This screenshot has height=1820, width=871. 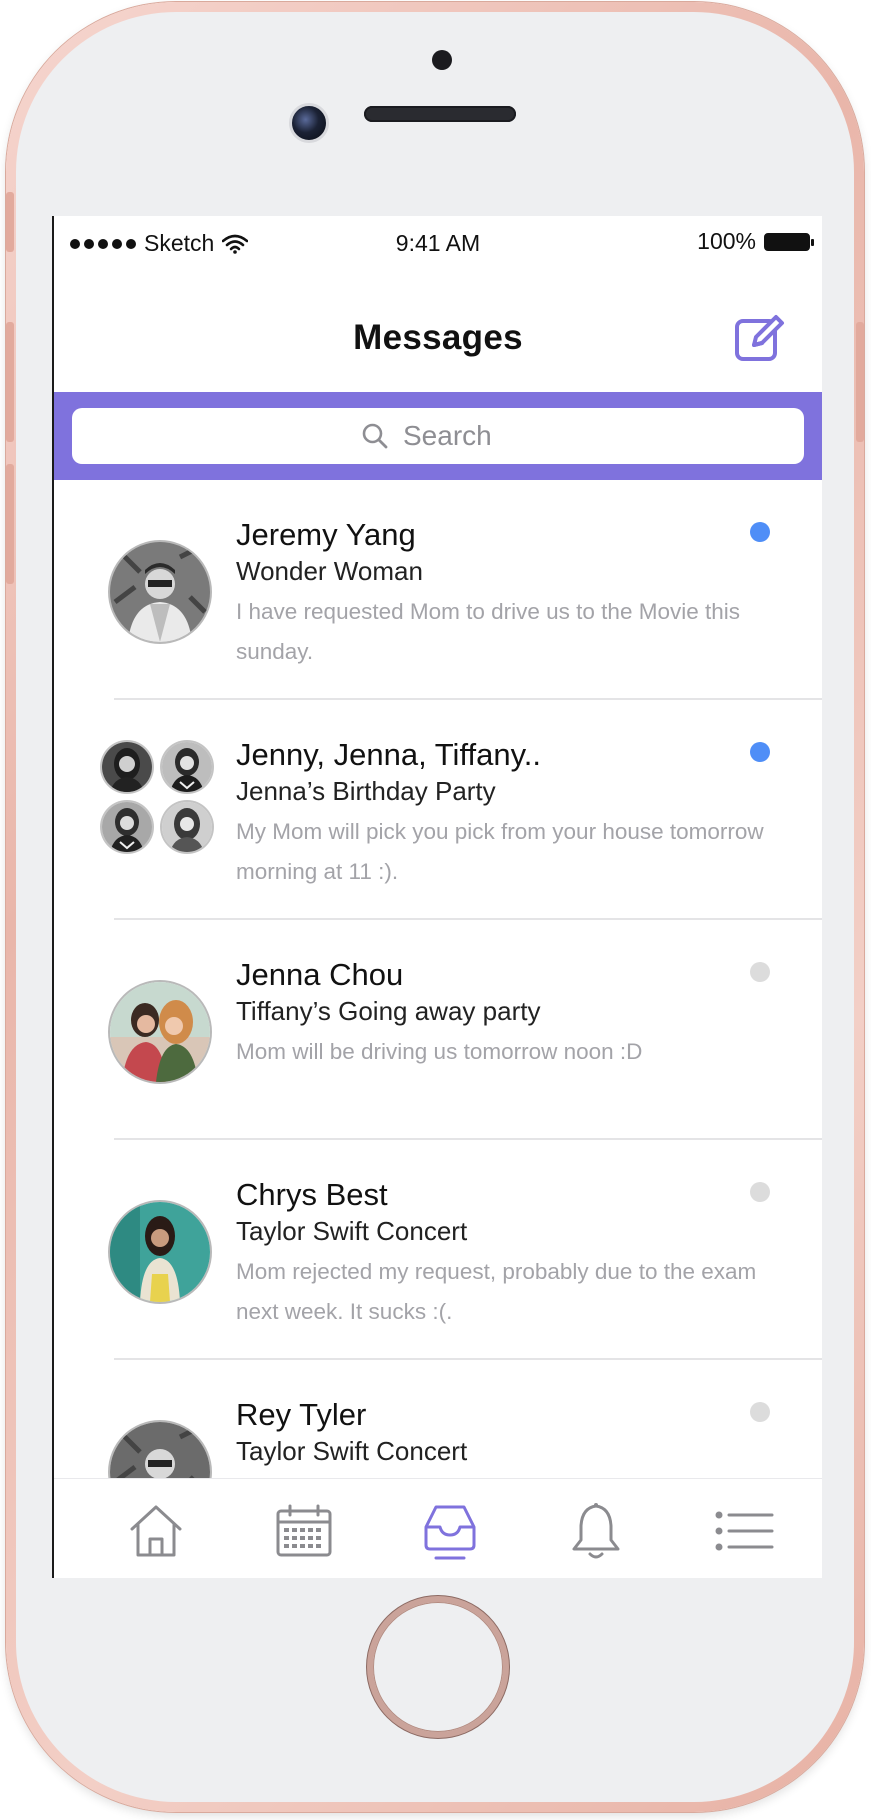 I want to click on compose-icon, so click(x=759, y=338).